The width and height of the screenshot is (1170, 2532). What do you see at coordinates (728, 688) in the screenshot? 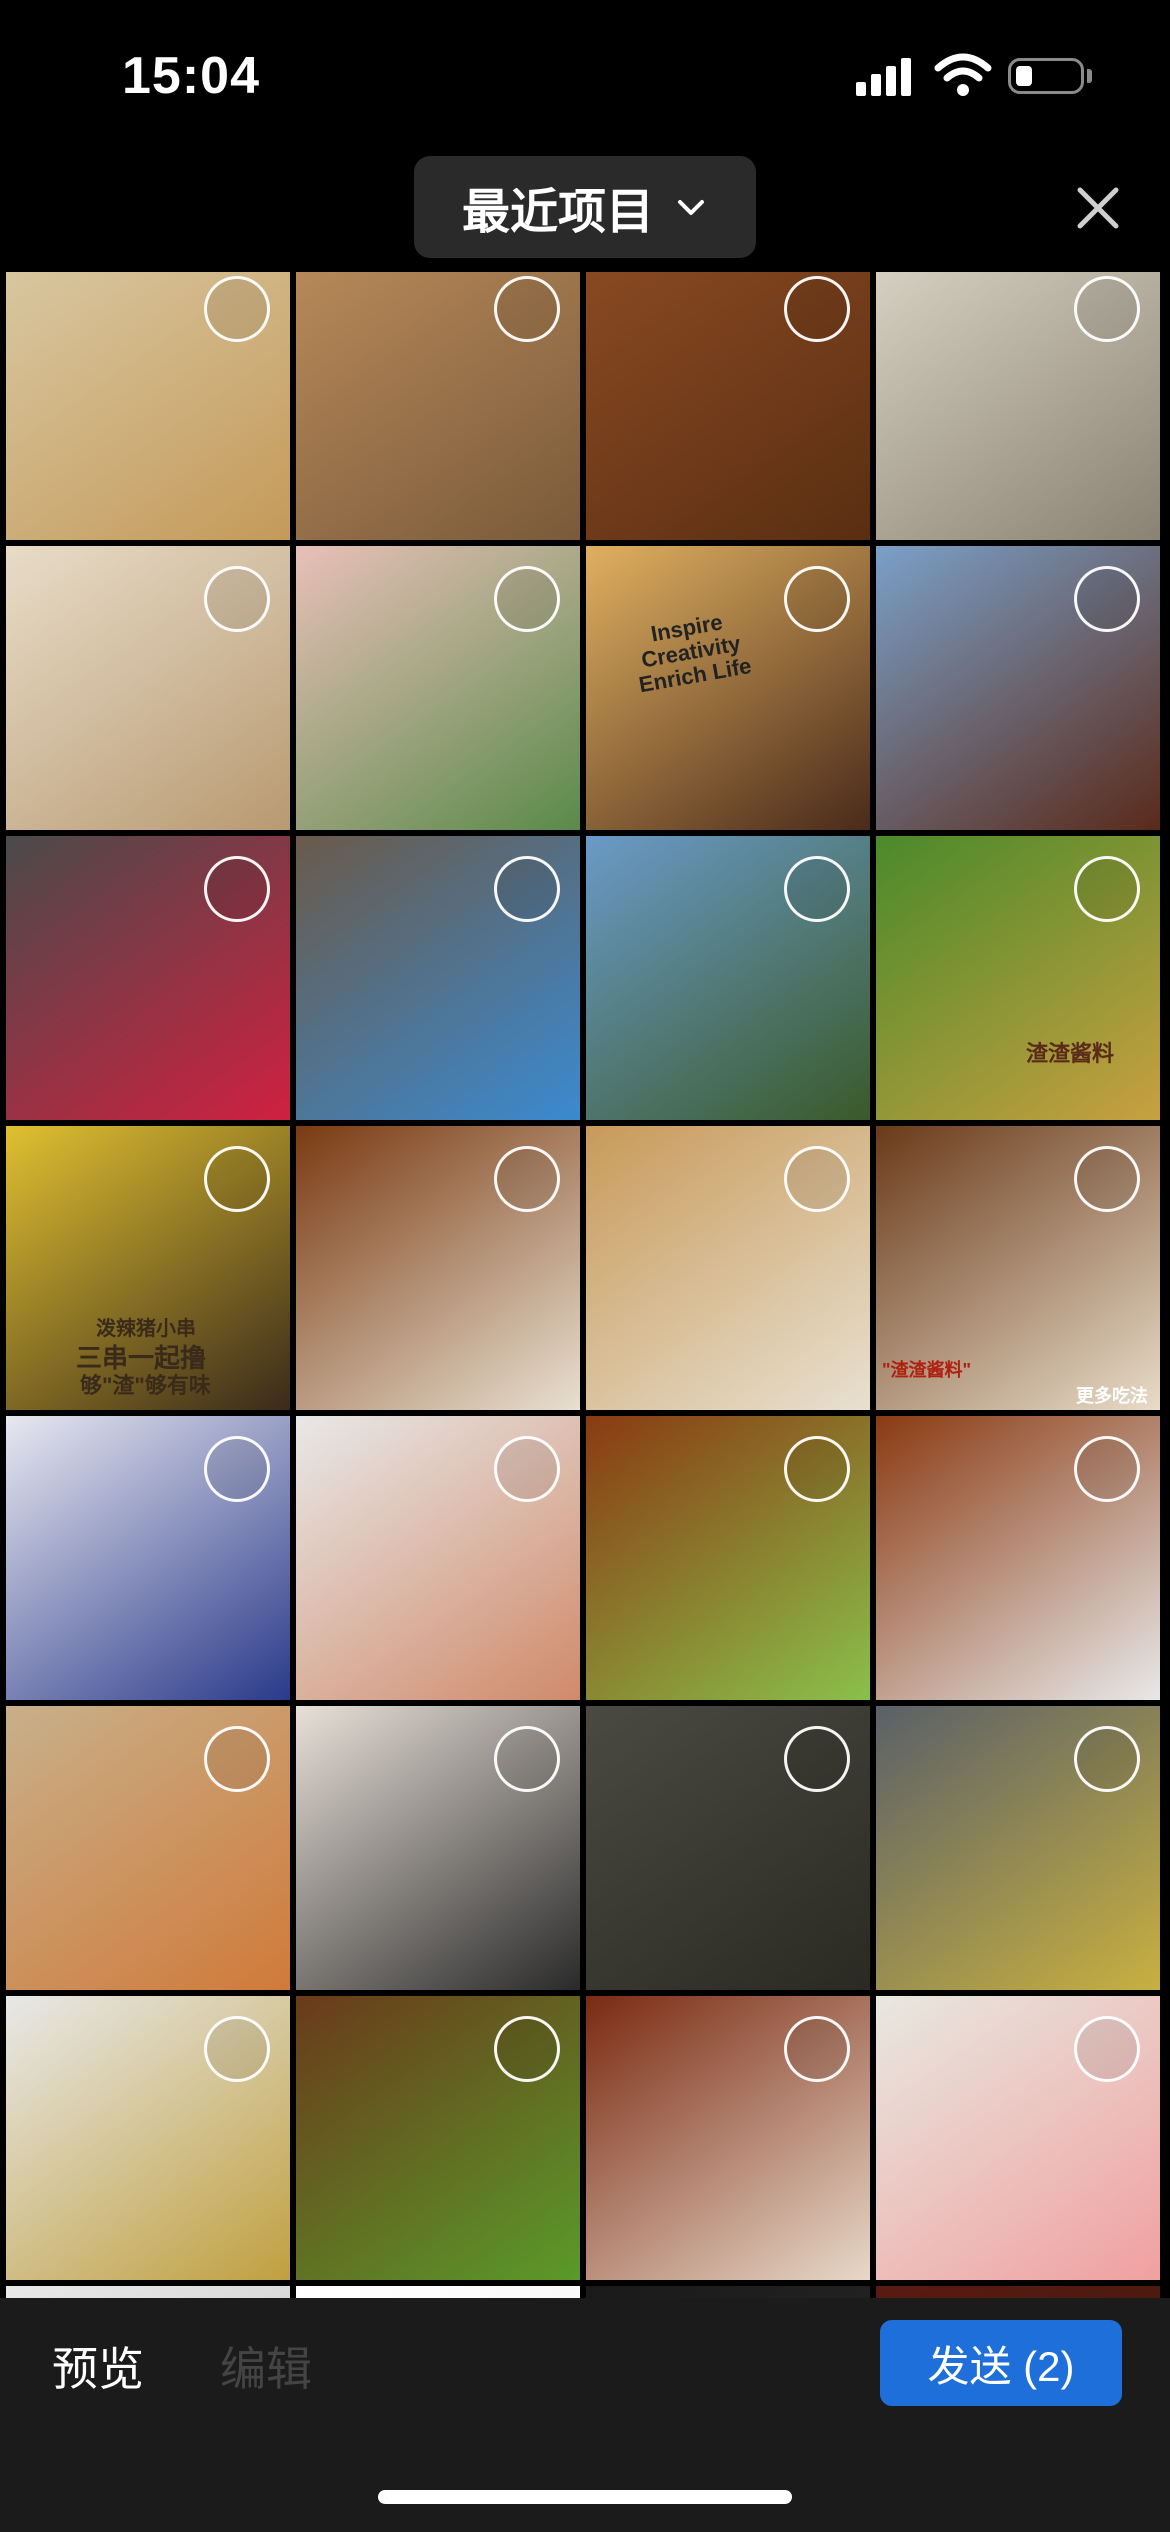
I see `photo-egg-tarts: Inspire Creativity Enrich Life` at bounding box center [728, 688].